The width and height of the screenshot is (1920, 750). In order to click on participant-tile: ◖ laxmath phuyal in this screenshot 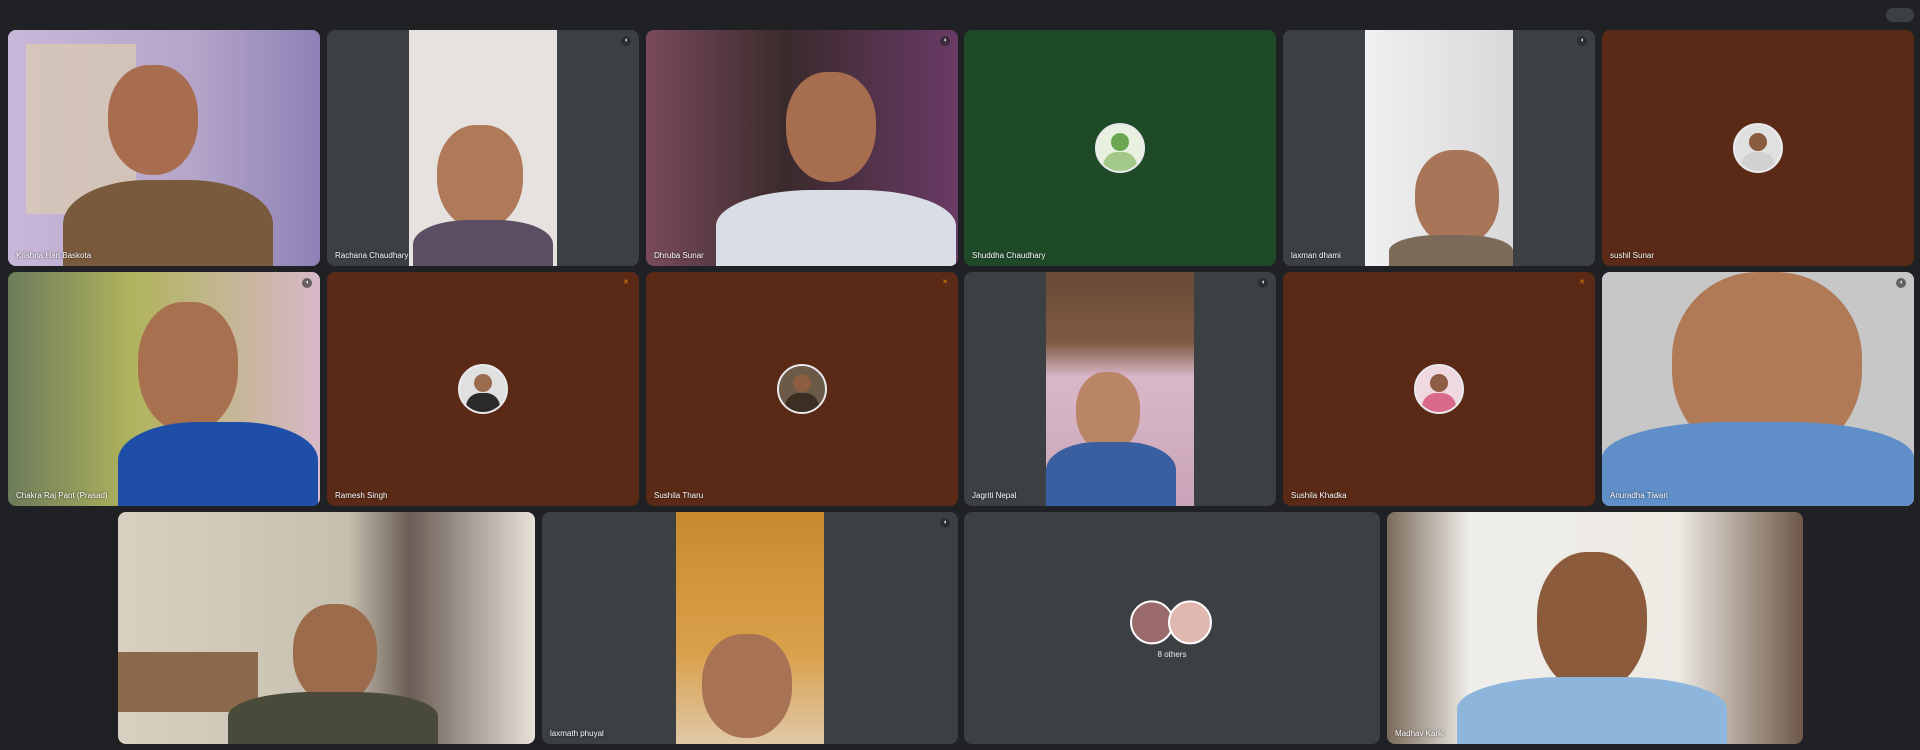, I will do `click(750, 628)`.